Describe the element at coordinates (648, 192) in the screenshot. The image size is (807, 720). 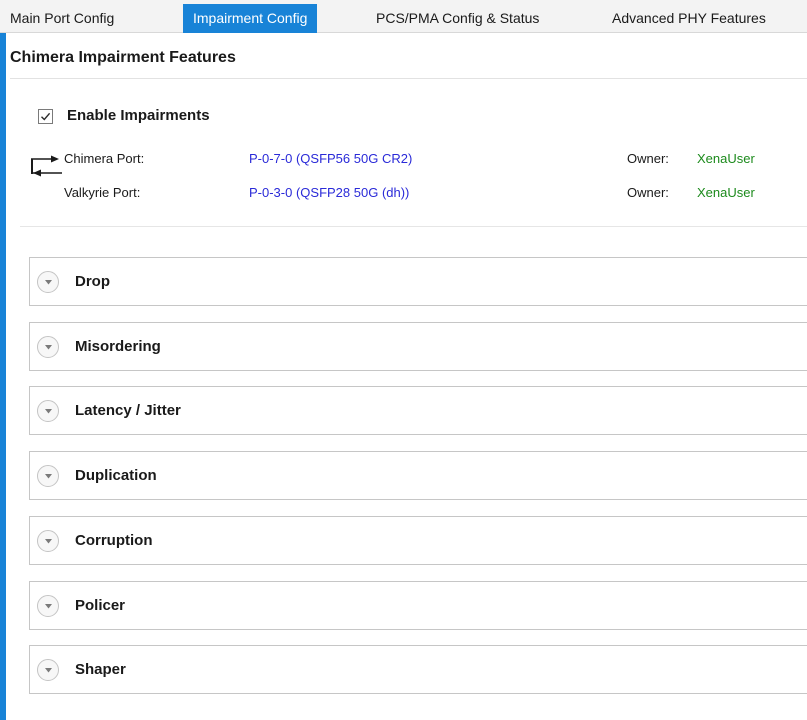
I see `valkyrie-owner-label: Owner:` at that location.